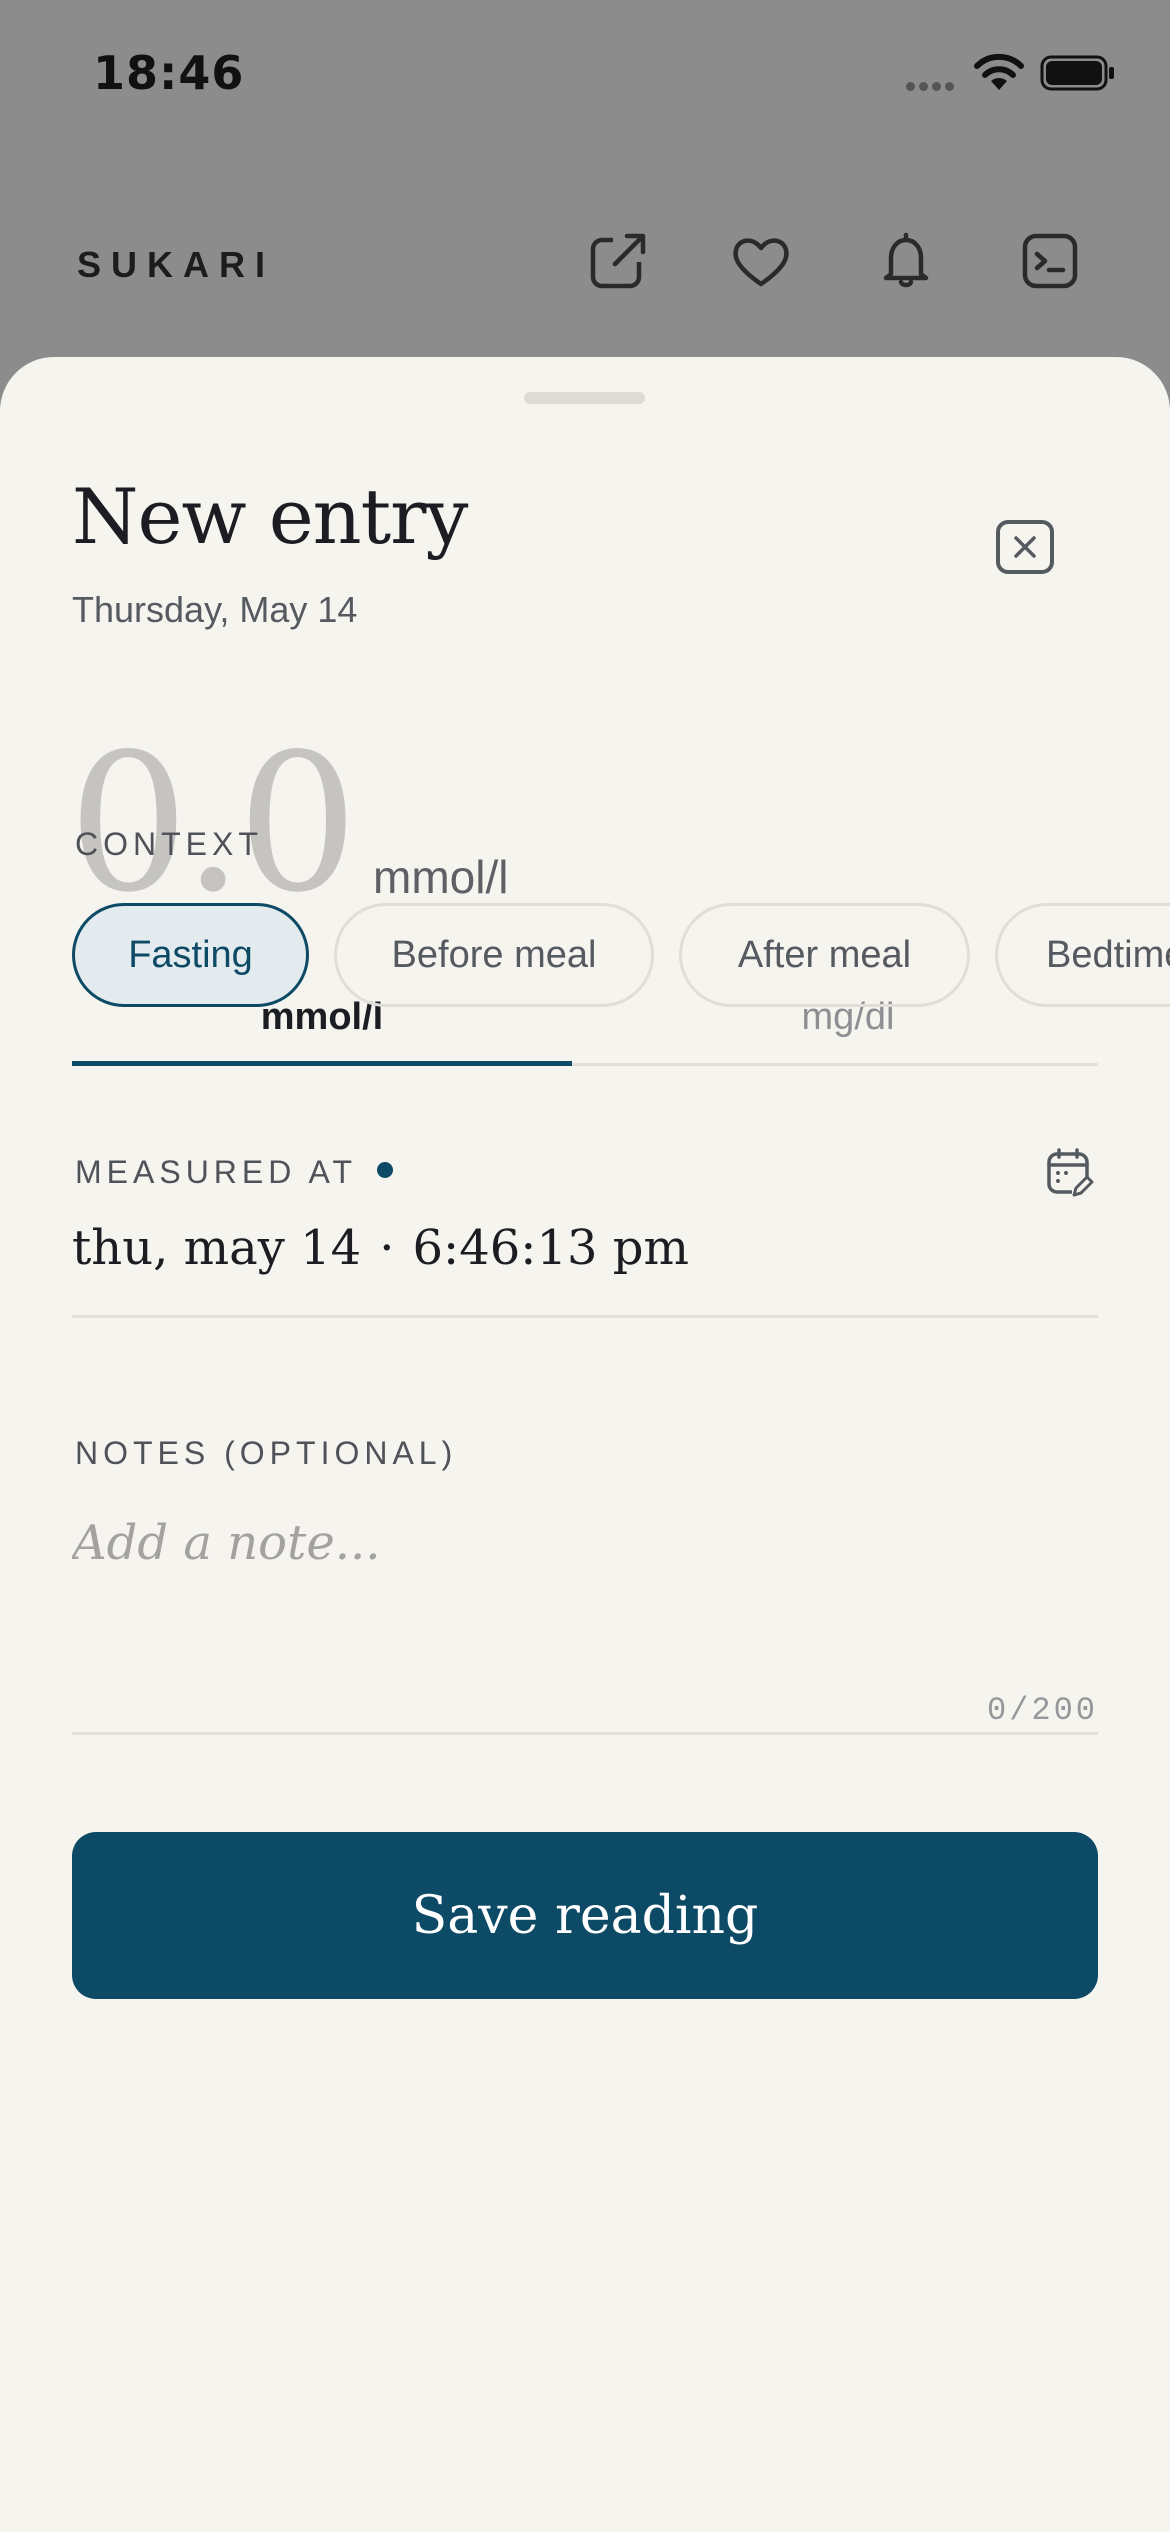  I want to click on context-label: CONTEXT, so click(169, 844).